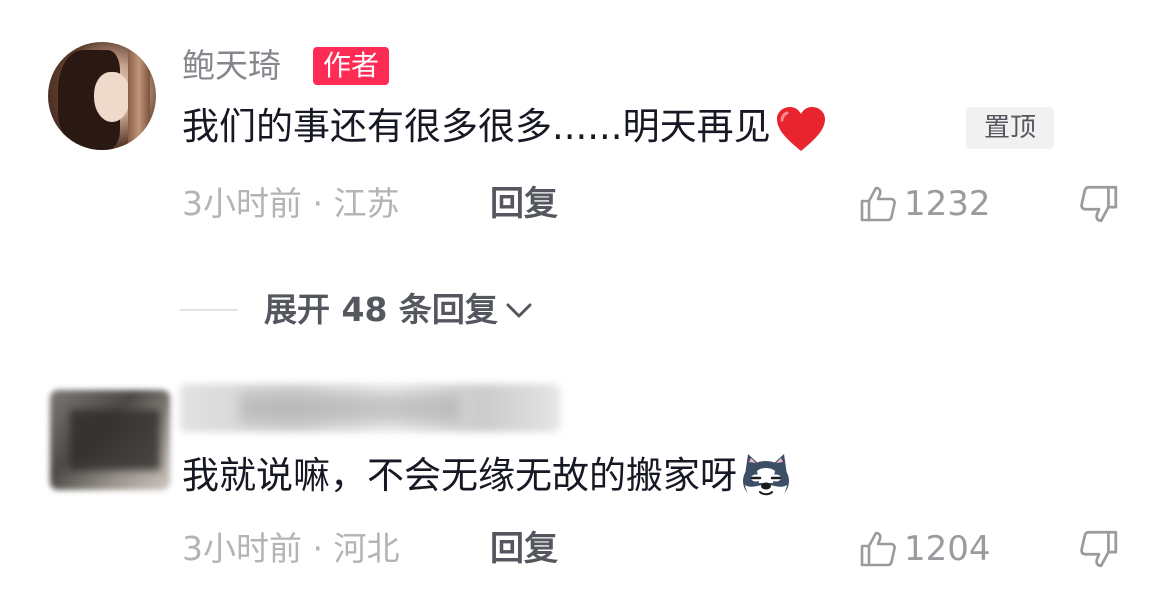 This screenshot has width=1170, height=604. I want to click on comment-text: 我就说嘛，不会无缘无故的搬家呀, so click(487, 477).